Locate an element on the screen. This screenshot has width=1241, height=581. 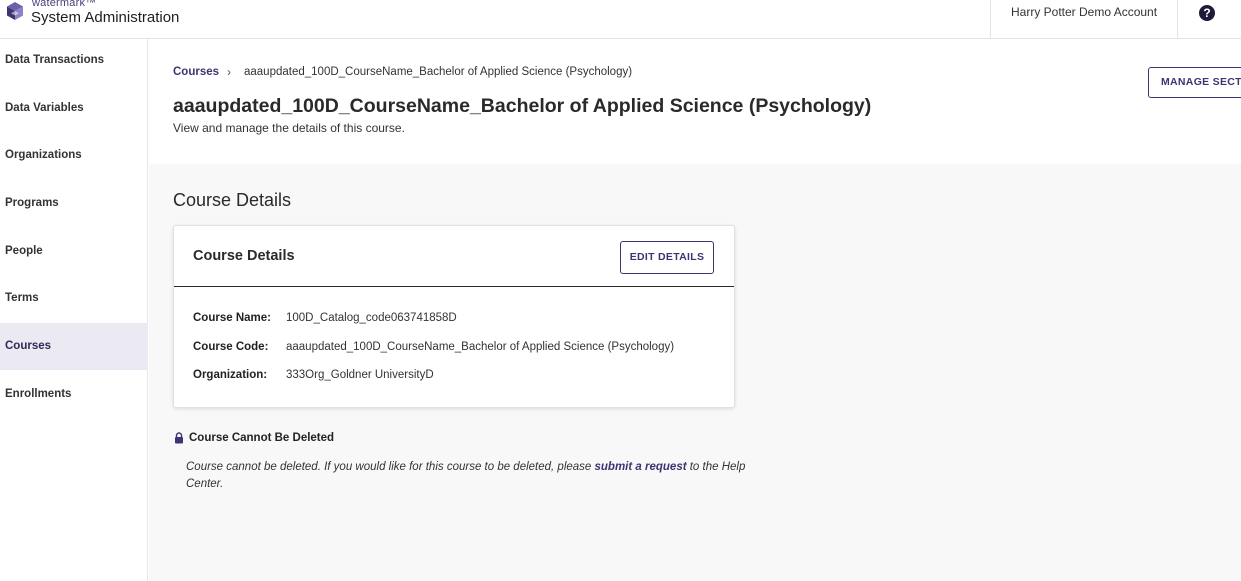
account-menu: Harry Potter Demo Account is located at coordinates (1084, 12).